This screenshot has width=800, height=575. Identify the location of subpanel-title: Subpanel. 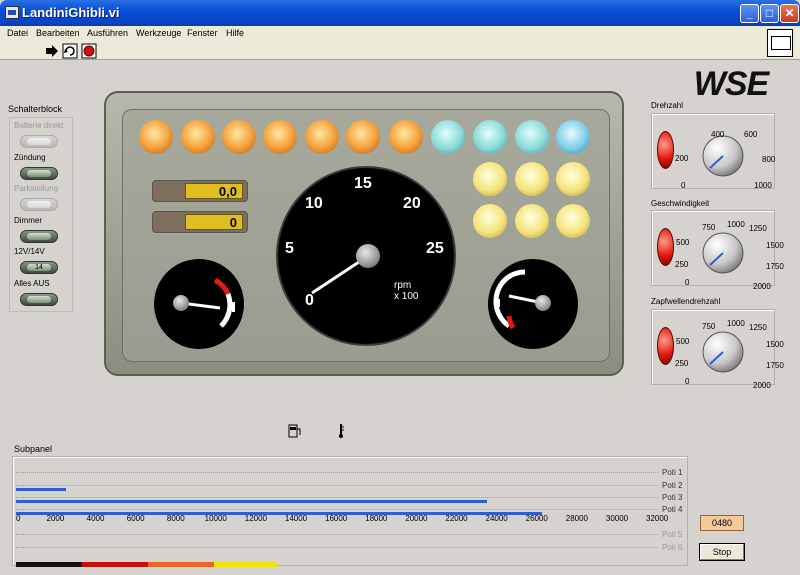
(33, 449).